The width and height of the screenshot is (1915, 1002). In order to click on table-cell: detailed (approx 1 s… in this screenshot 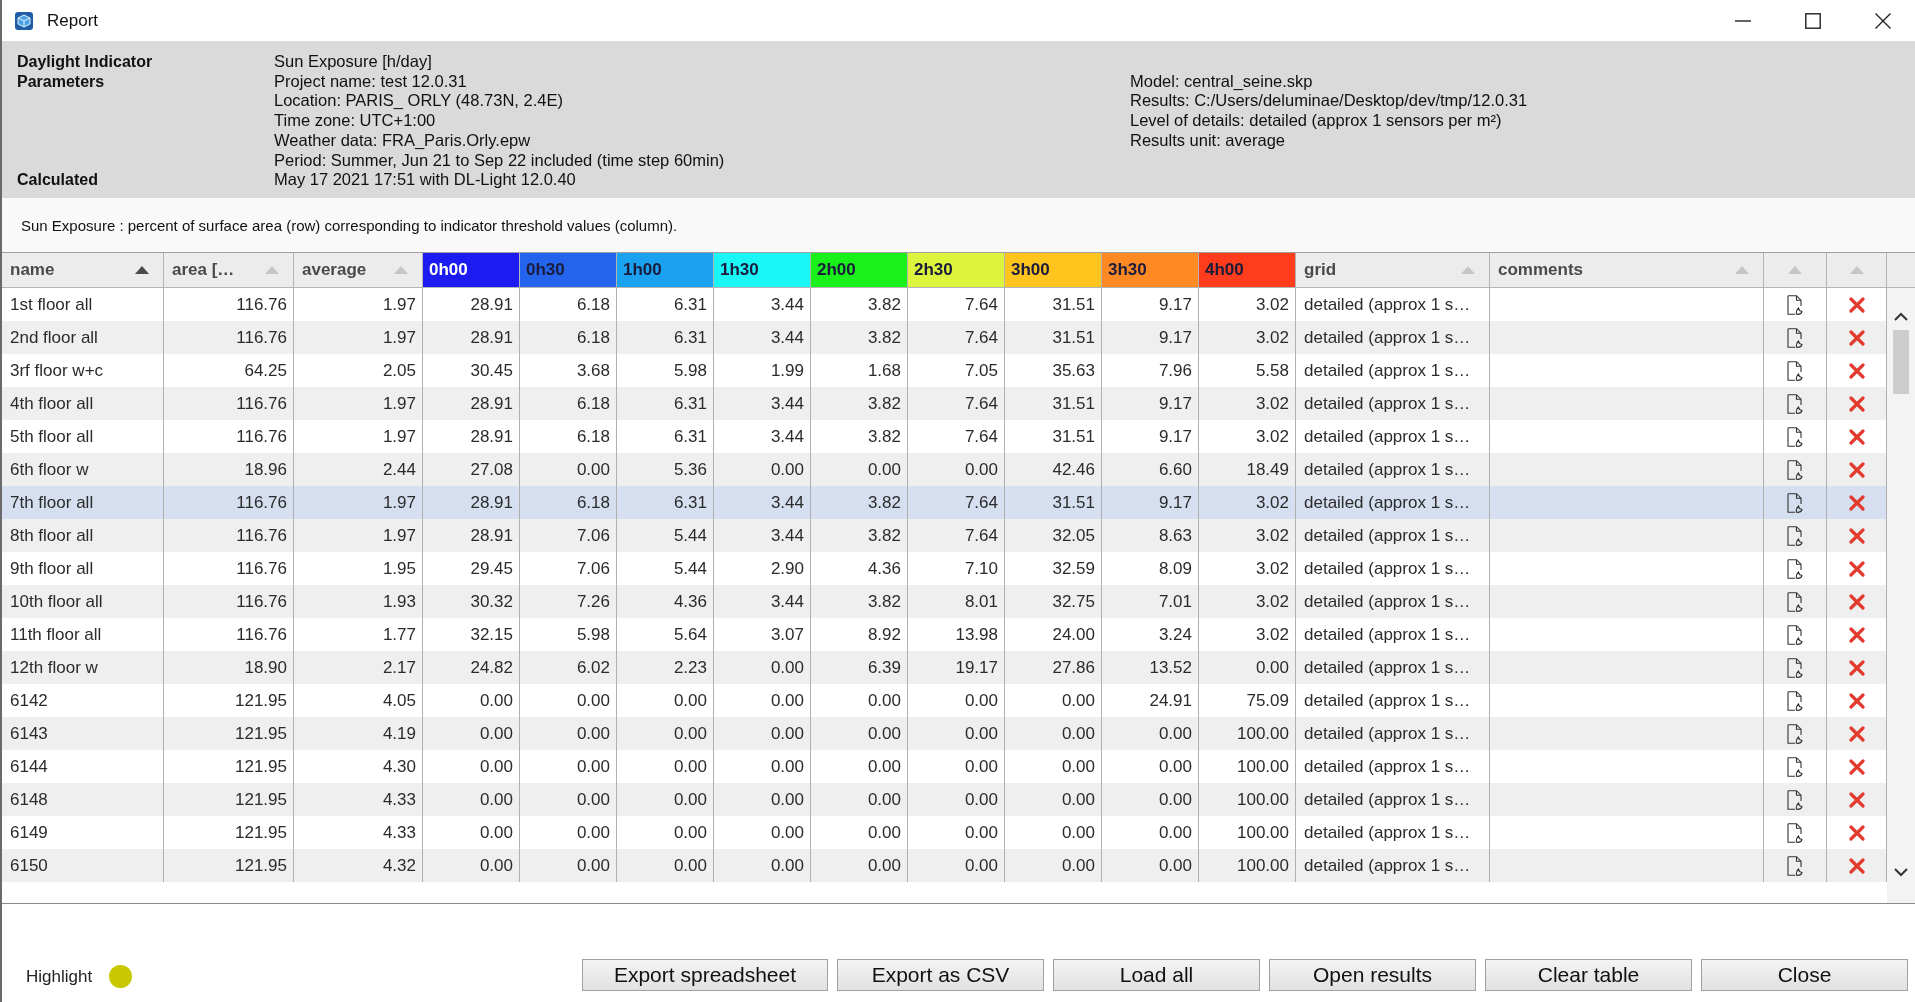, I will do `click(1393, 865)`.